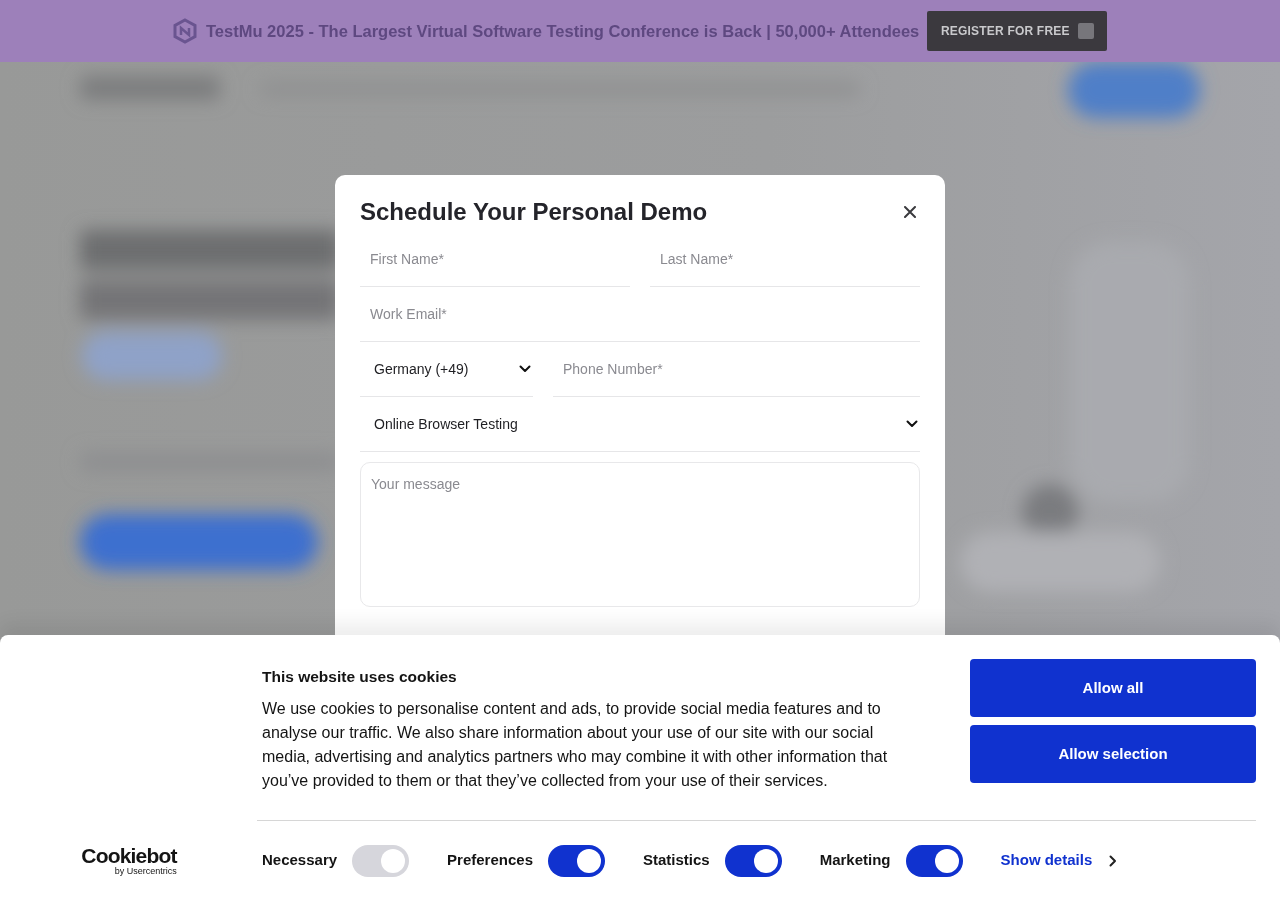  I want to click on register-button: REGISTER FOR FREE, so click(1017, 31).